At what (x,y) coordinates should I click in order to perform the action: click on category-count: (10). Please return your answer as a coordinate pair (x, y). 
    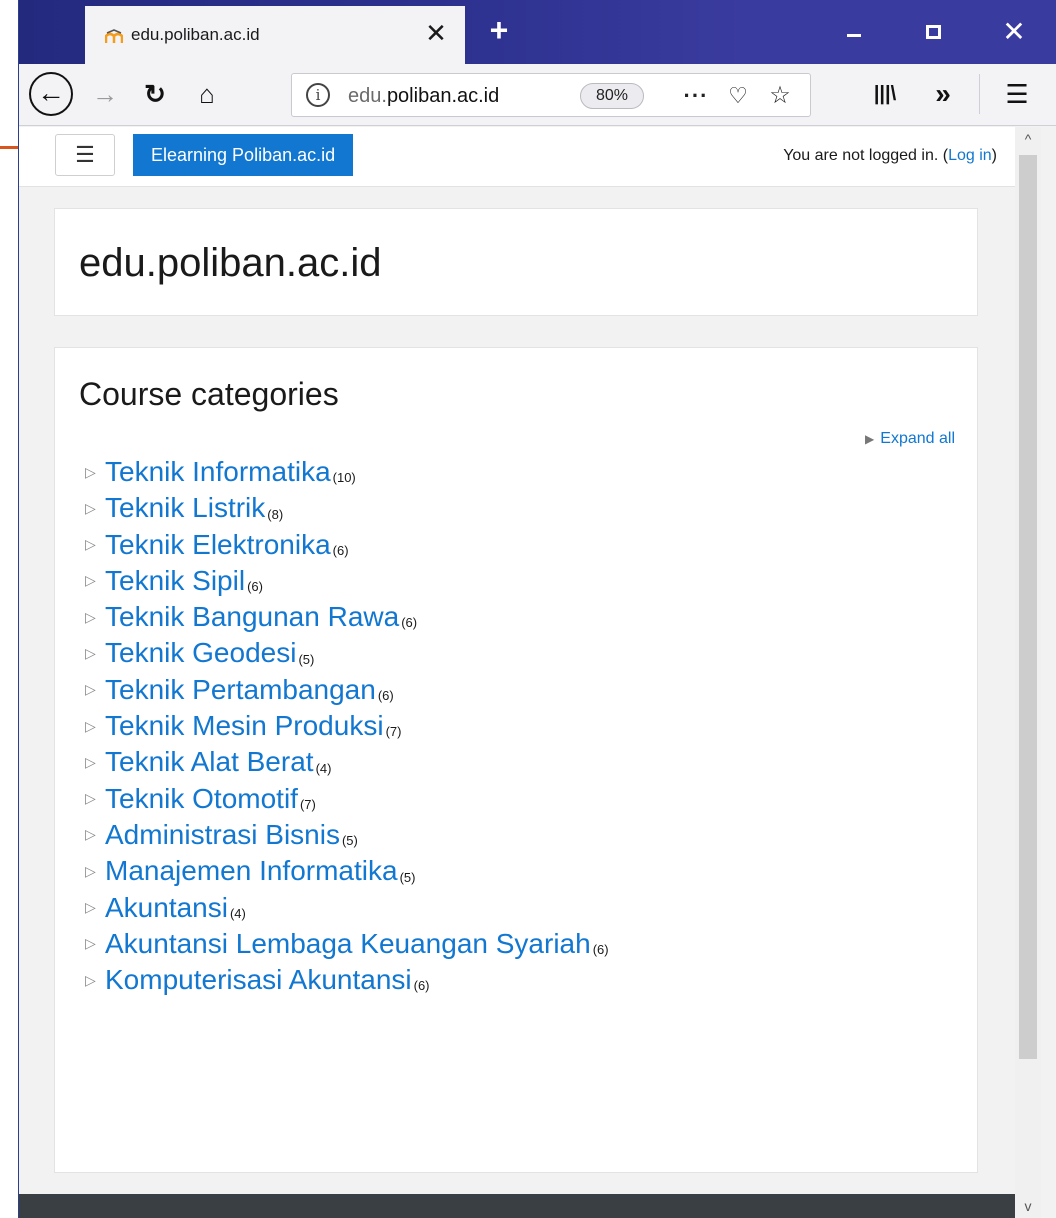
    Looking at the image, I should click on (344, 478).